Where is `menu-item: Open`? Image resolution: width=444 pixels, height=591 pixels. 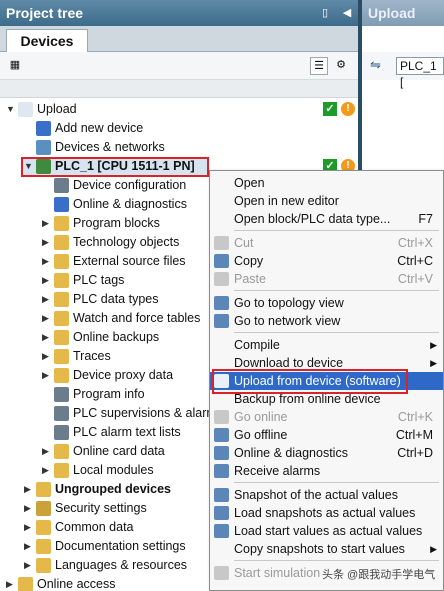
menu-item: Open is located at coordinates (326, 183).